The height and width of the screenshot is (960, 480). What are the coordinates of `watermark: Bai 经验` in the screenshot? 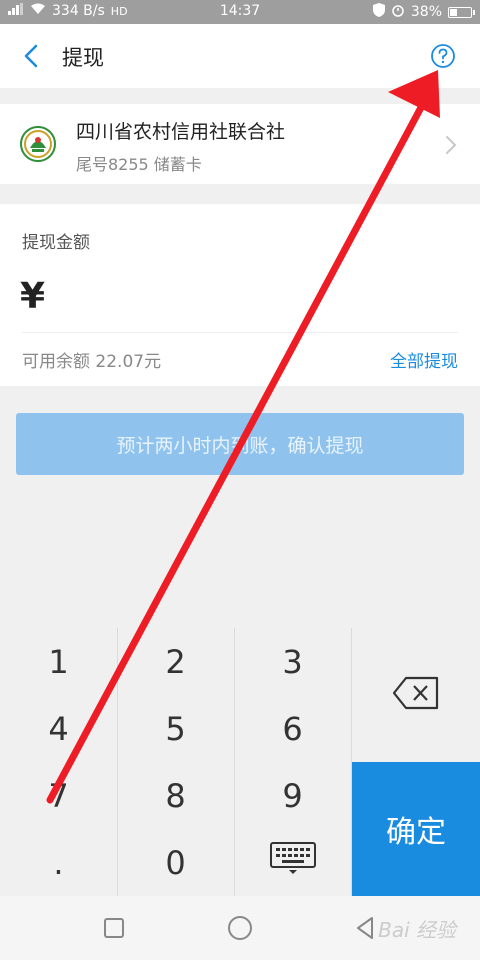 It's located at (417, 930).